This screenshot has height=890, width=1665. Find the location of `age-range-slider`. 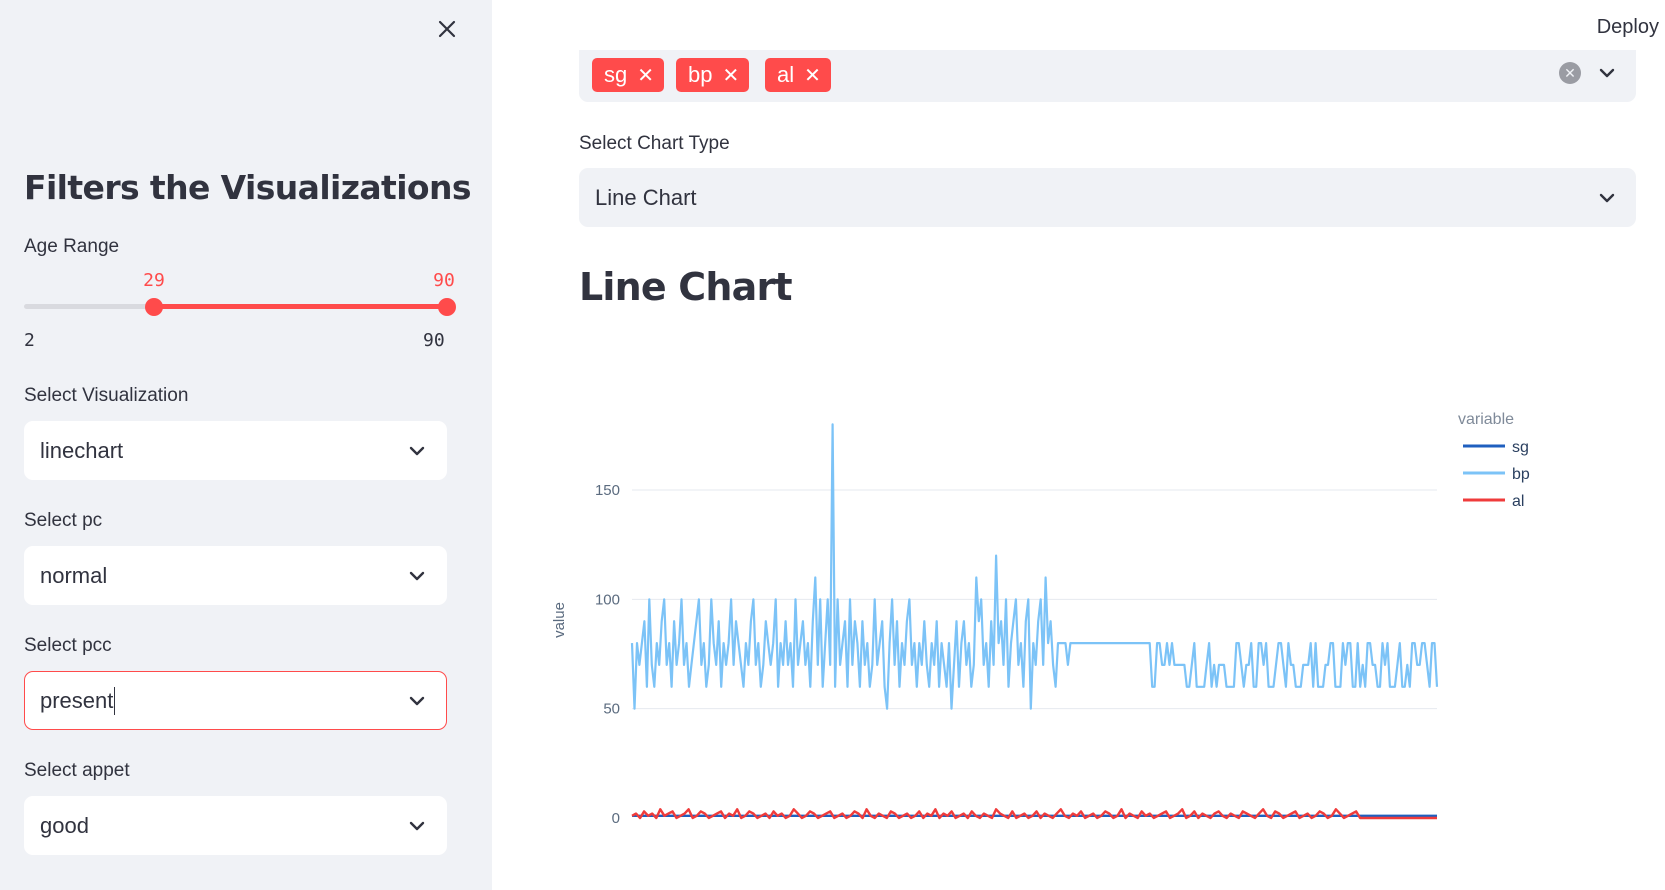

age-range-slider is located at coordinates (240, 307).